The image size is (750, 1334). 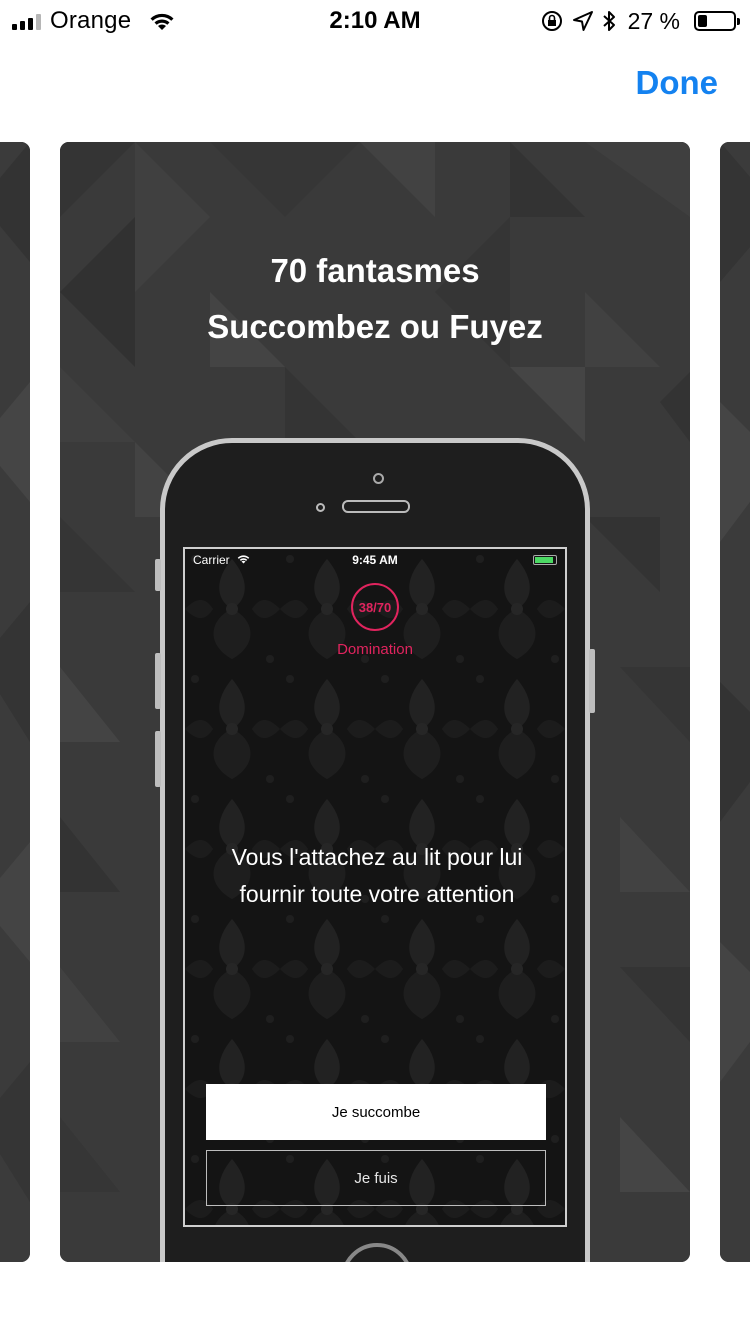 What do you see at coordinates (376, 1178) in the screenshot?
I see `flee-button: Je fuis` at bounding box center [376, 1178].